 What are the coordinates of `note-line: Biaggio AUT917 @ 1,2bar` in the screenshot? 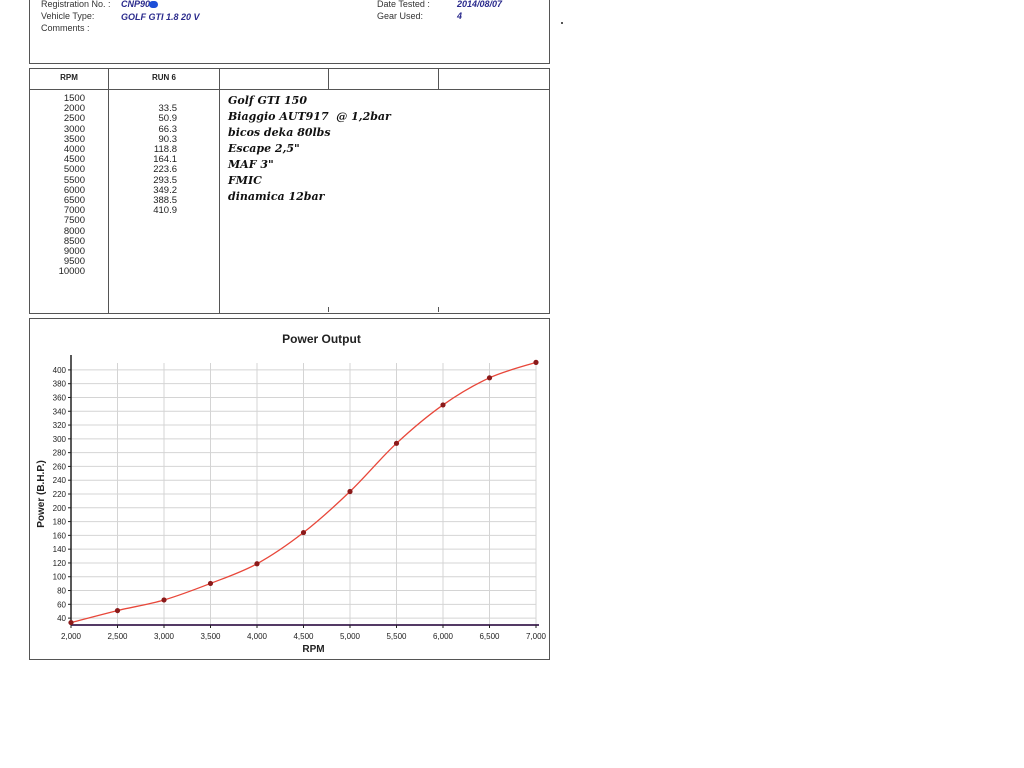 It's located at (309, 116).